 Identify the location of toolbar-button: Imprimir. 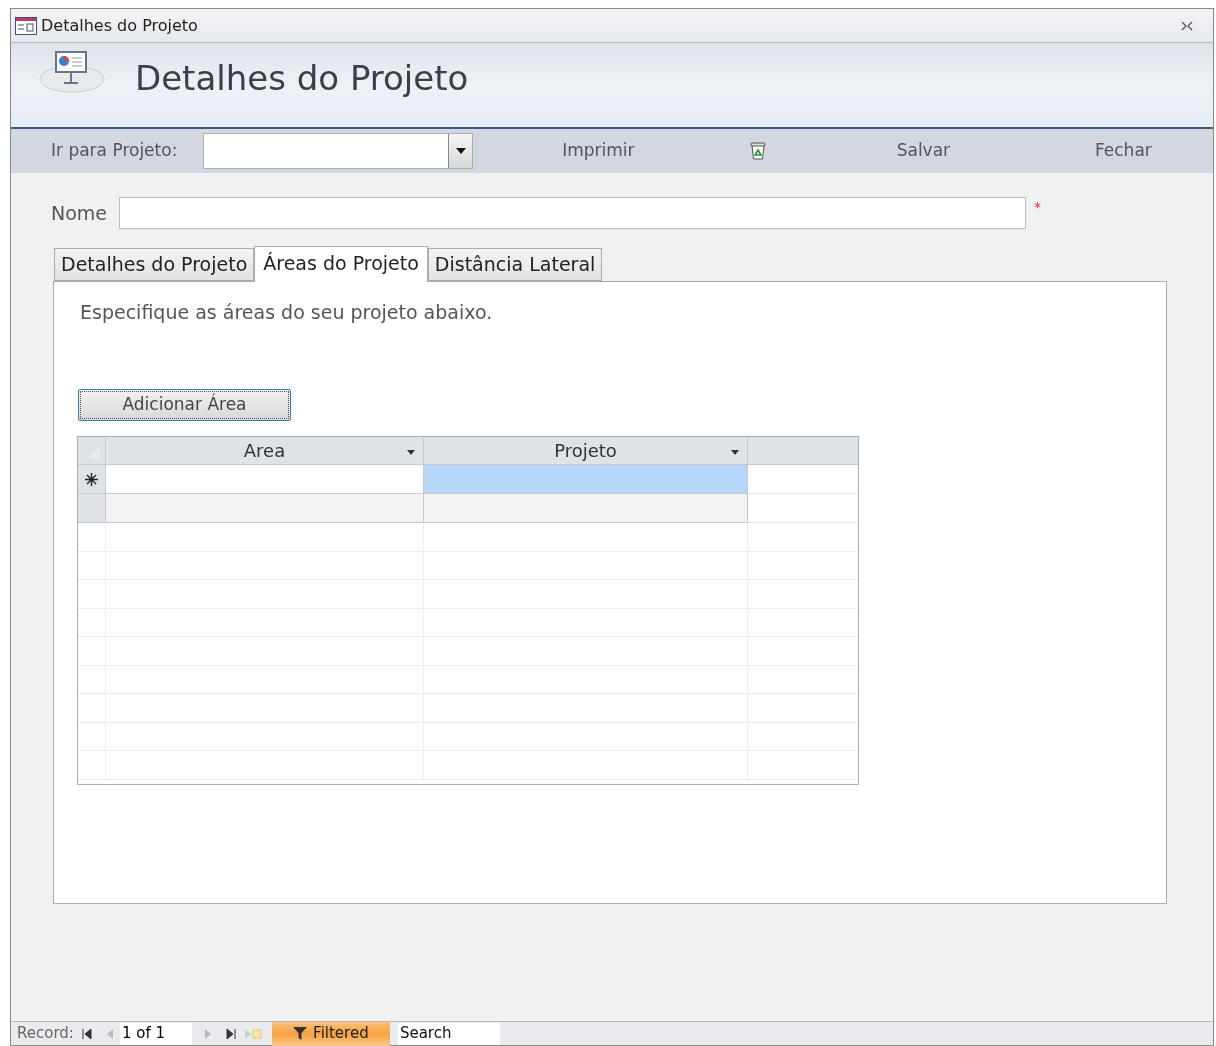
(598, 151).